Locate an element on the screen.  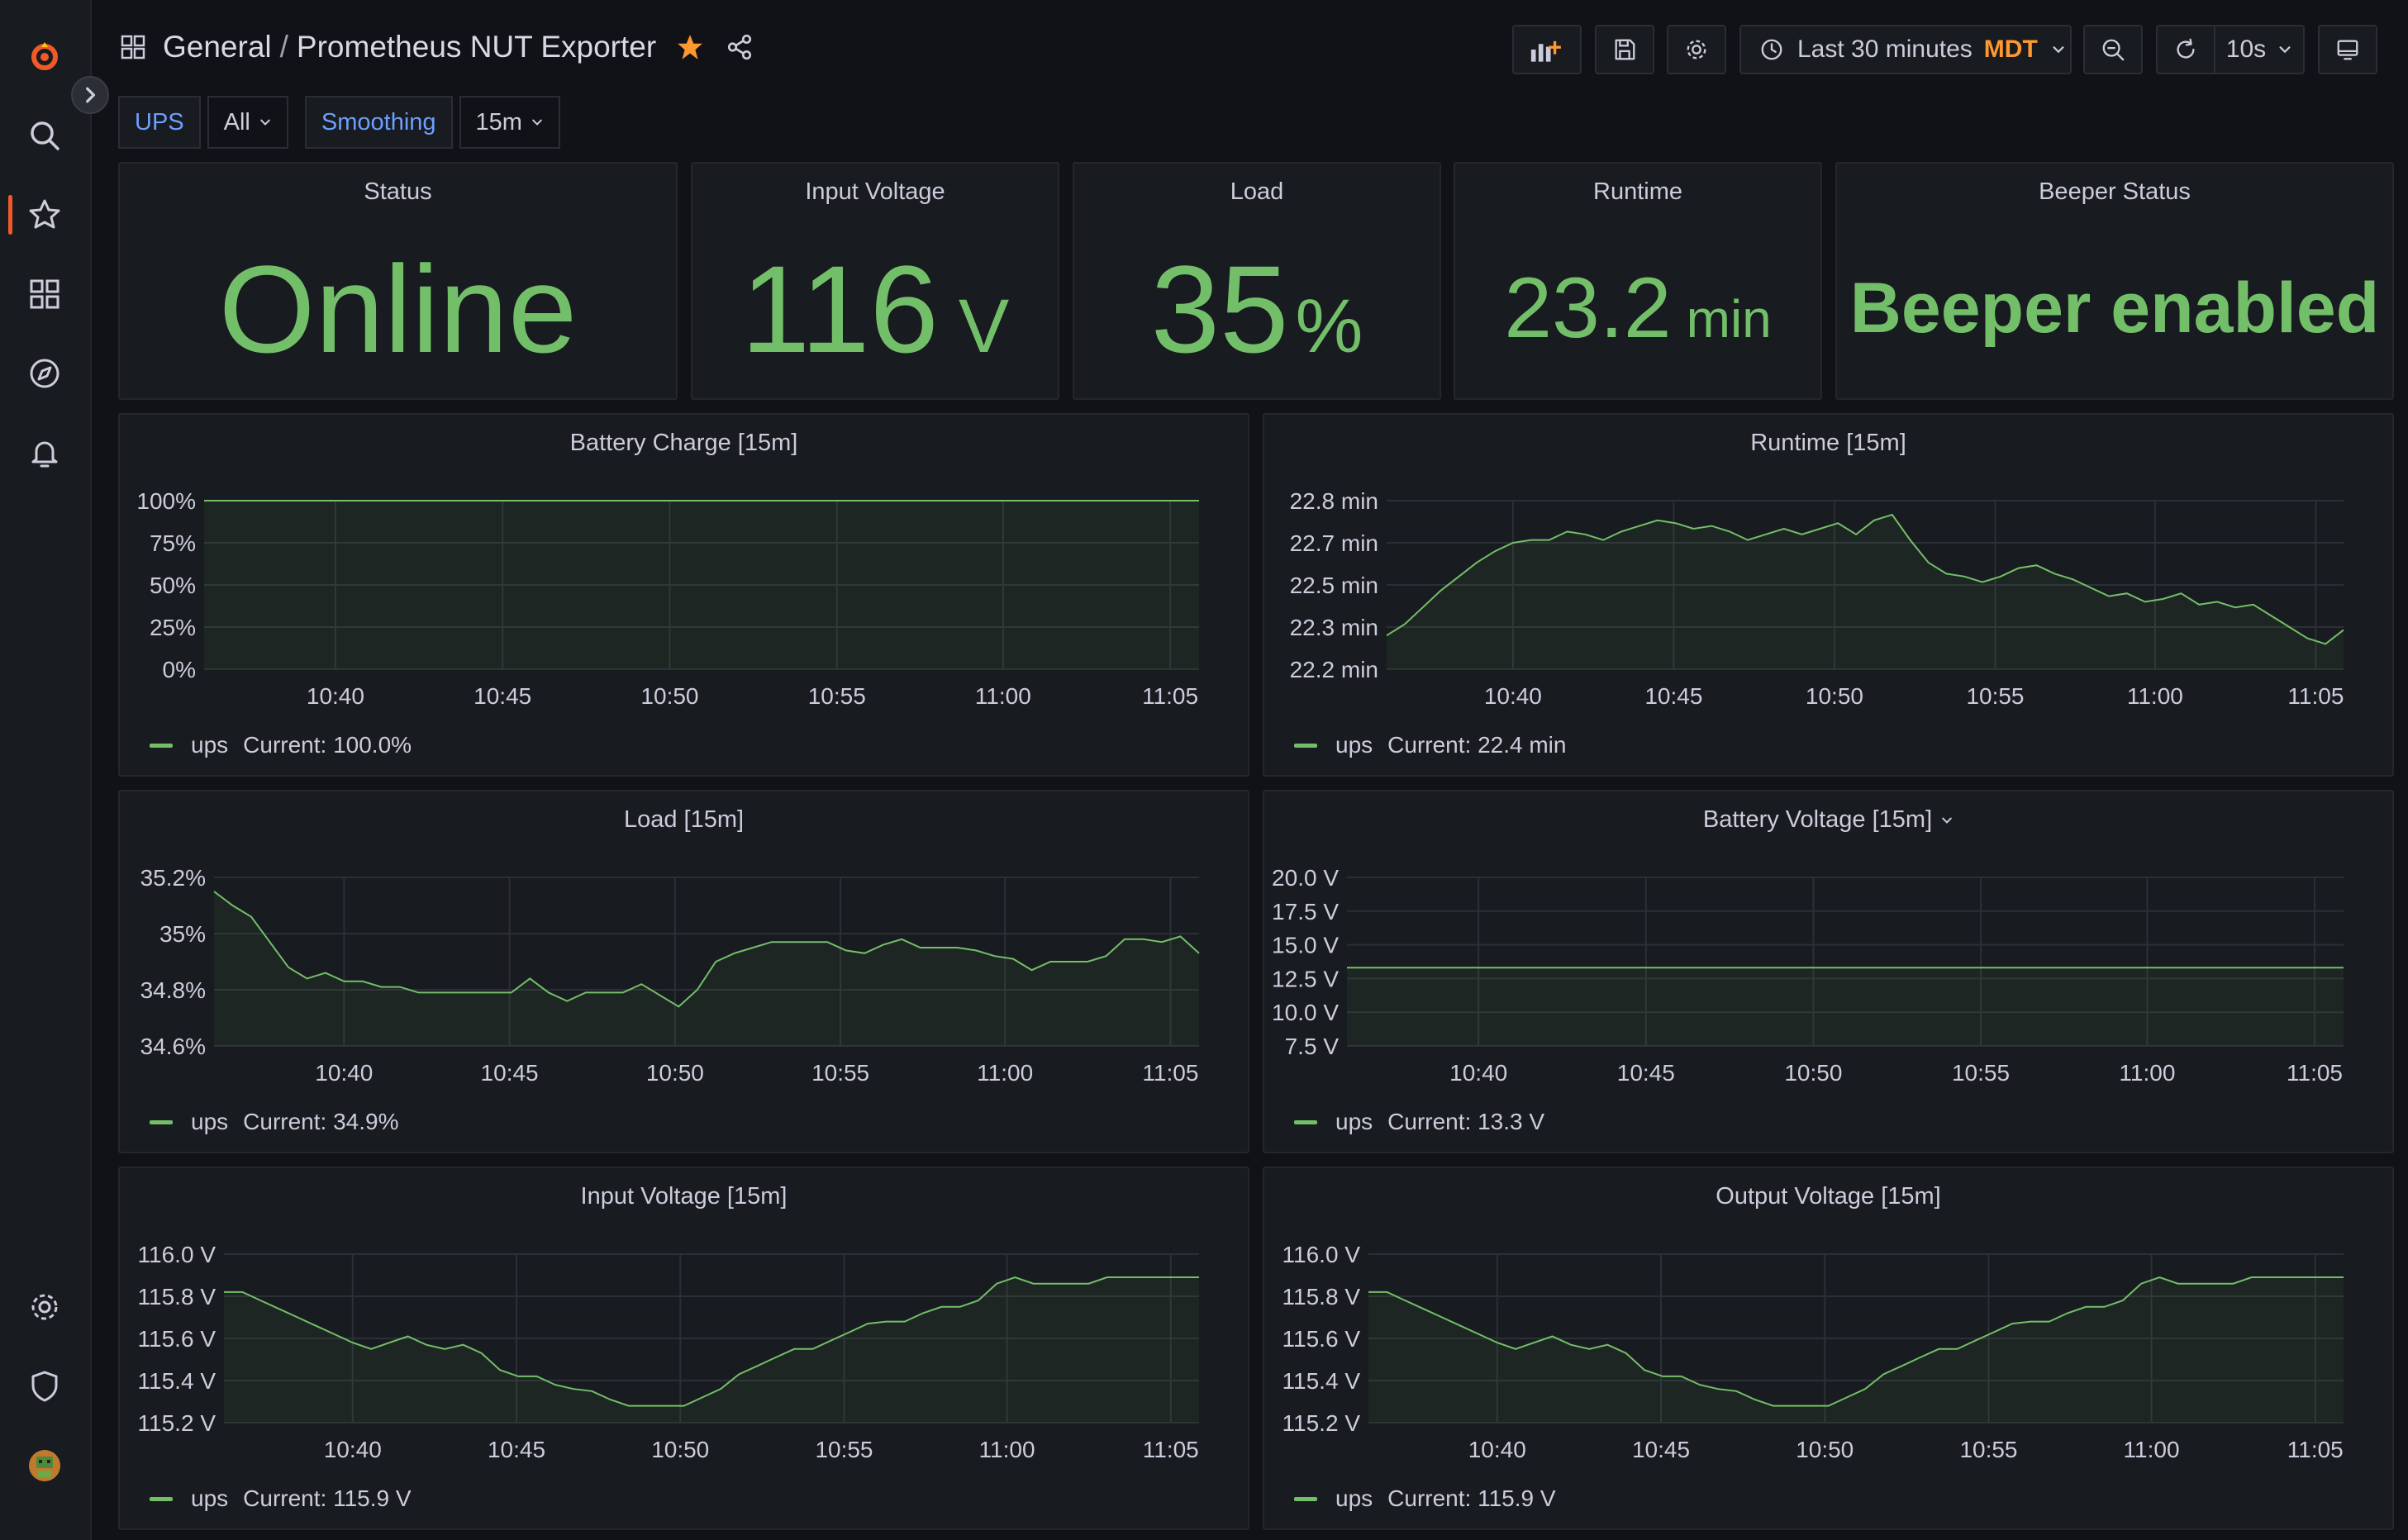
dashboard-title: Prometheus NUT Exporter is located at coordinates (476, 47).